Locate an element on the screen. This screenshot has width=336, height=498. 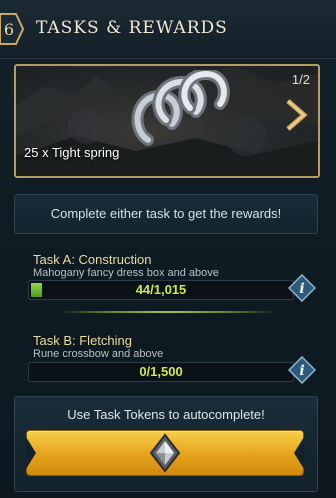
task-a-progress-bar: 44/1,015 is located at coordinates (161, 290).